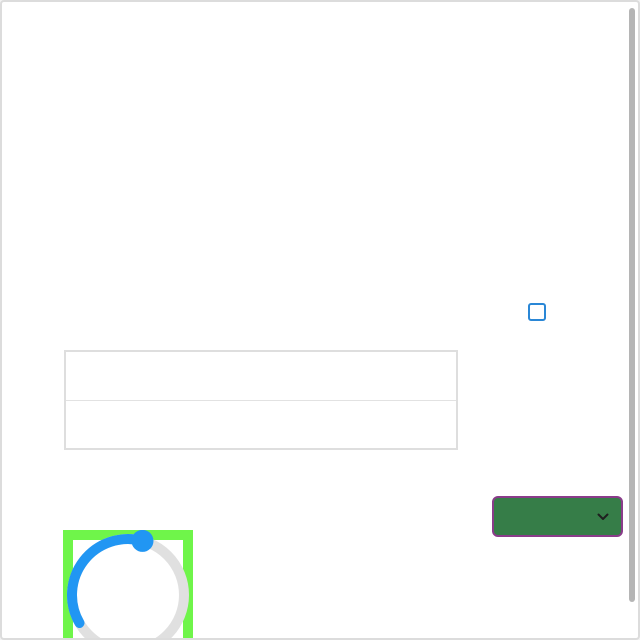 The width and height of the screenshot is (640, 640). I want to click on chevron-down-icon, so click(603, 516).